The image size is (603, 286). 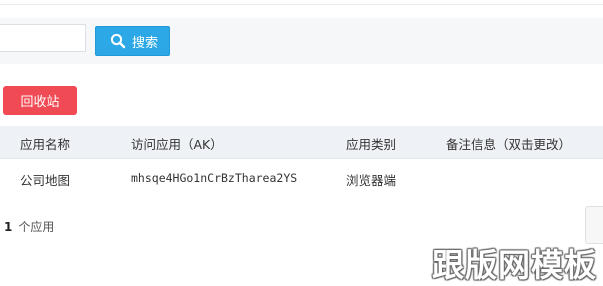 I want to click on search-icon, so click(x=118, y=41).